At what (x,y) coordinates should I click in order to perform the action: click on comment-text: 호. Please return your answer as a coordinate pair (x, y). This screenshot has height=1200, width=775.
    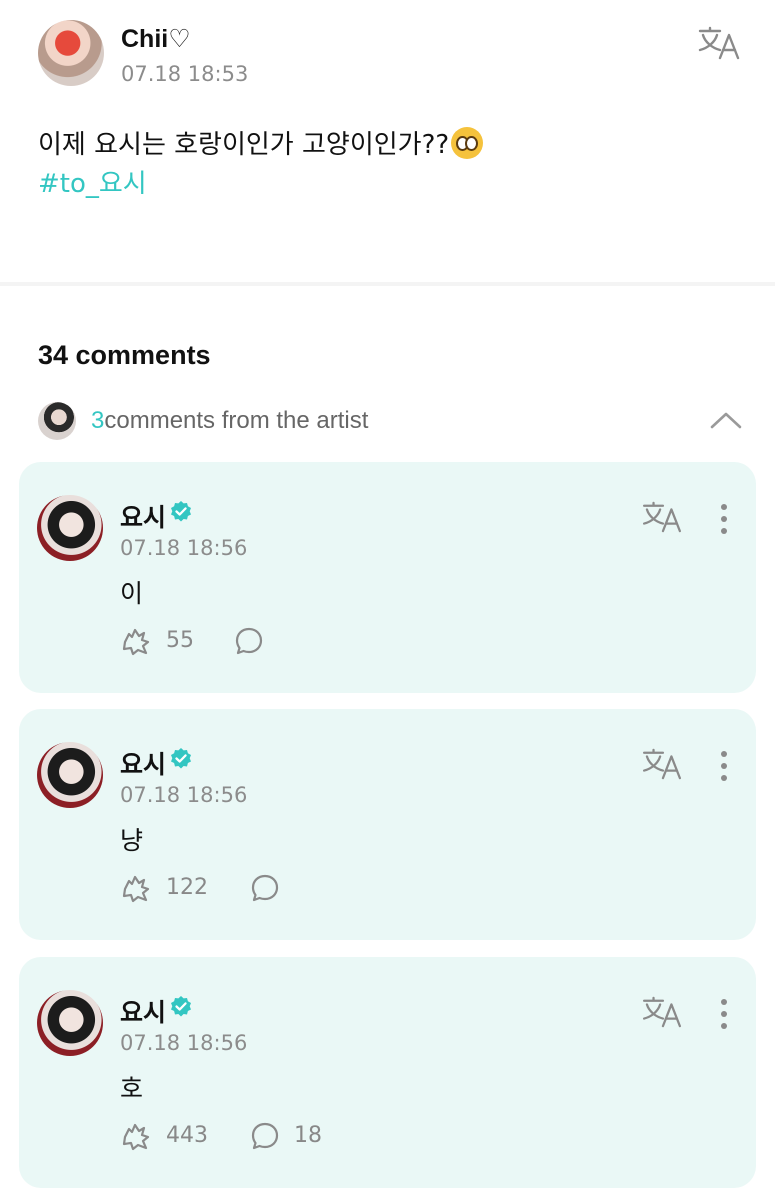
    Looking at the image, I should click on (132, 1088).